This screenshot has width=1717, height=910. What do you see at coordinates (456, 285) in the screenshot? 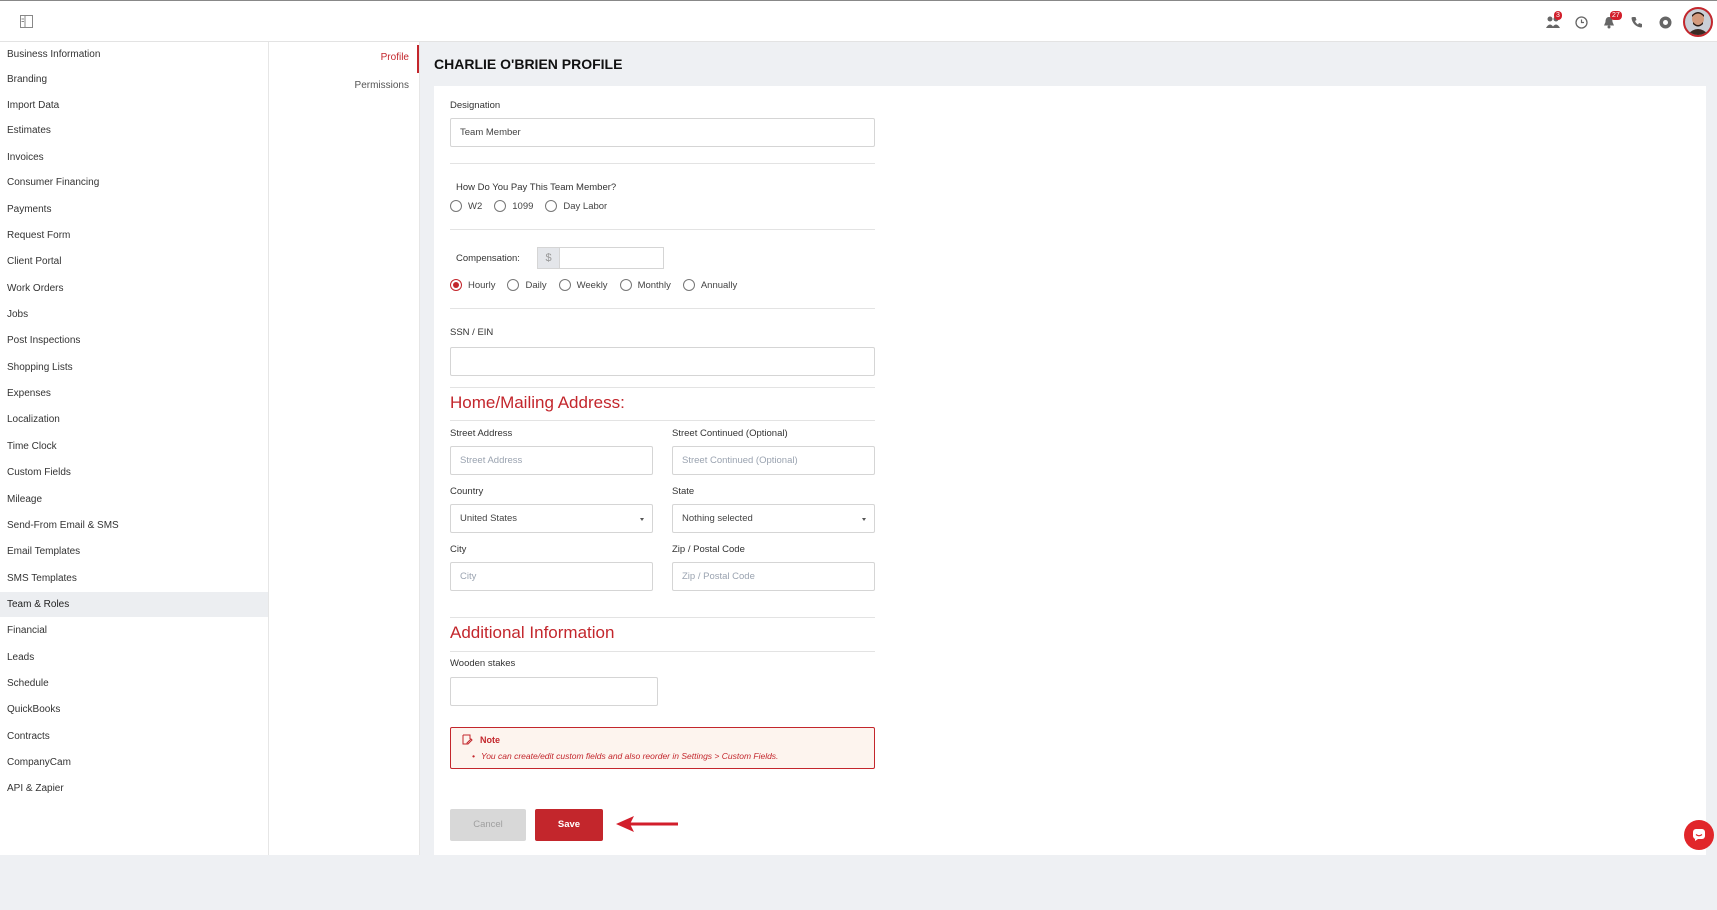
I see `radio-hourly` at bounding box center [456, 285].